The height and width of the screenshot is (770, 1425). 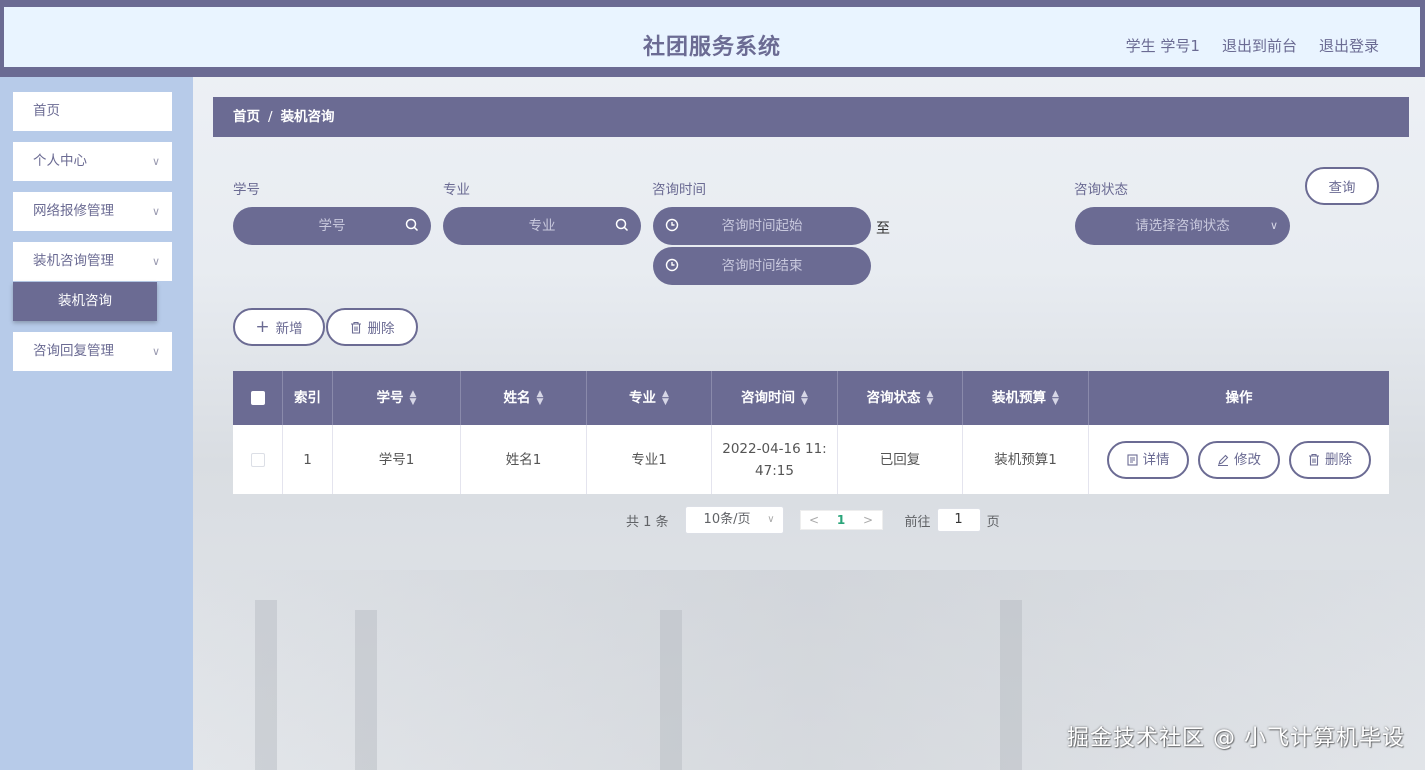 I want to click on header-consult-time: 咨询时间 ▲ ▼, so click(x=775, y=398).